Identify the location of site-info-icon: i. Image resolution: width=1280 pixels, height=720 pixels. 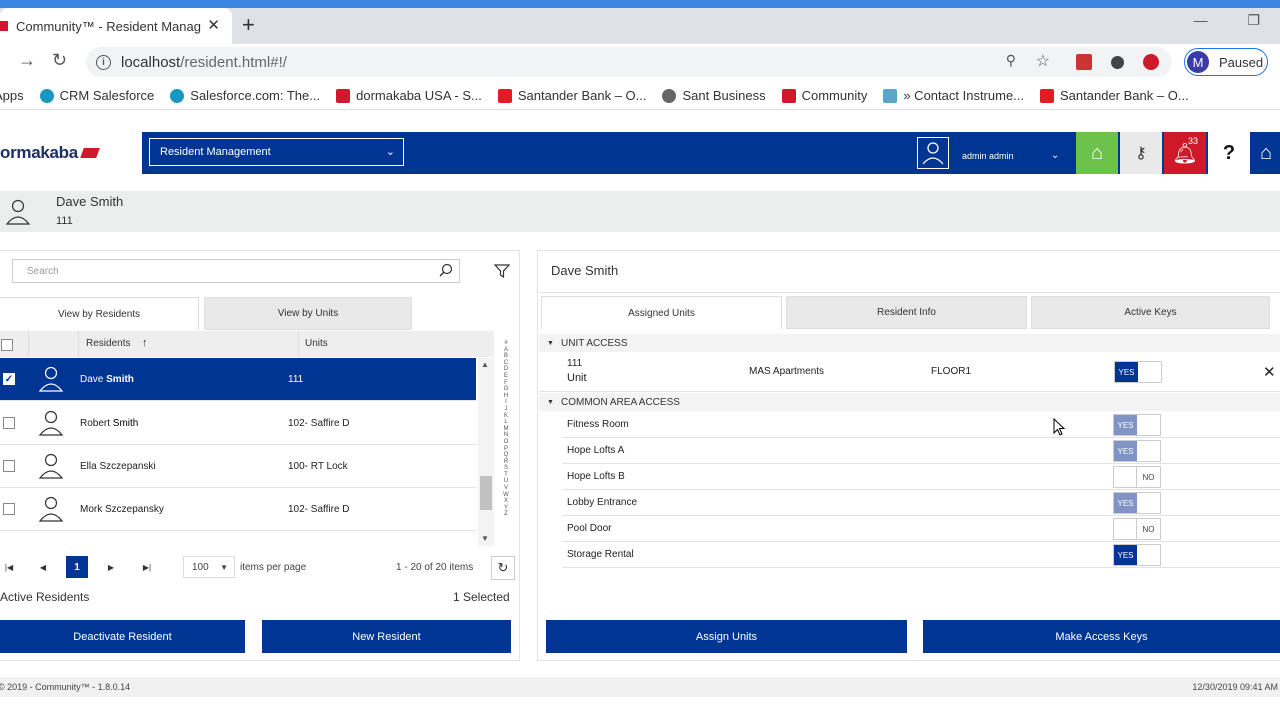
(103, 62).